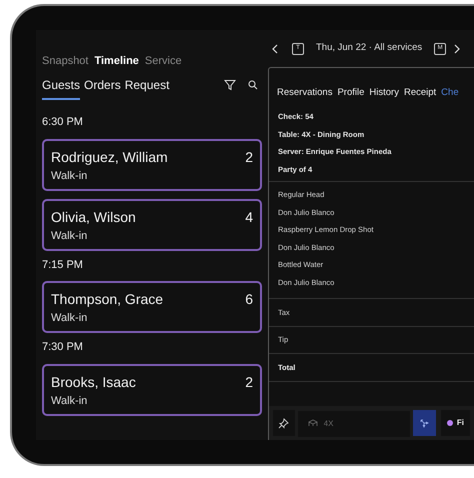 This screenshot has height=478, width=474. Describe the element at coordinates (253, 85) in the screenshot. I see `search-icon` at that location.